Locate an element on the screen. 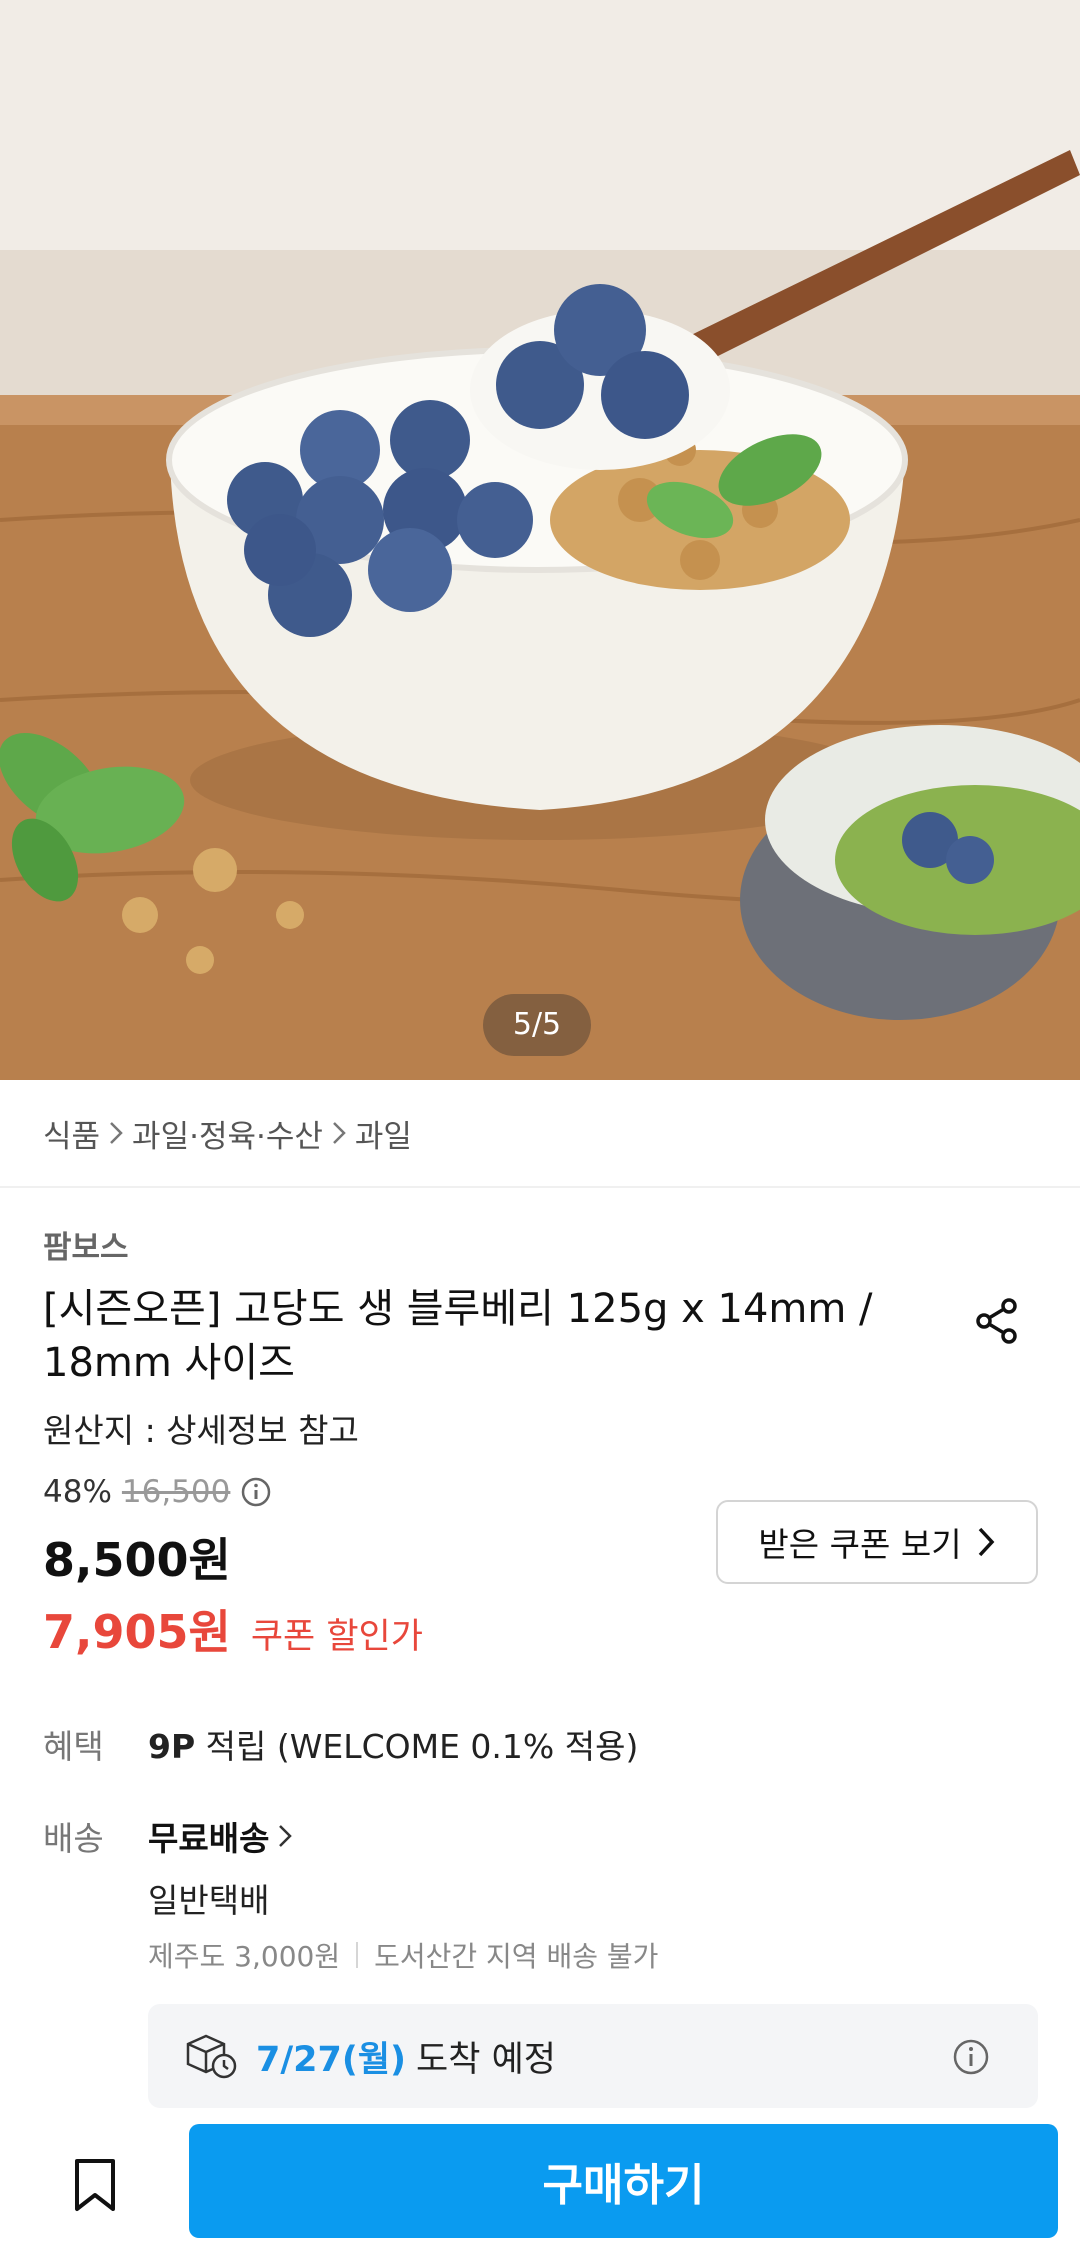 This screenshot has width=1080, height=2255. share-icon is located at coordinates (996, 1321).